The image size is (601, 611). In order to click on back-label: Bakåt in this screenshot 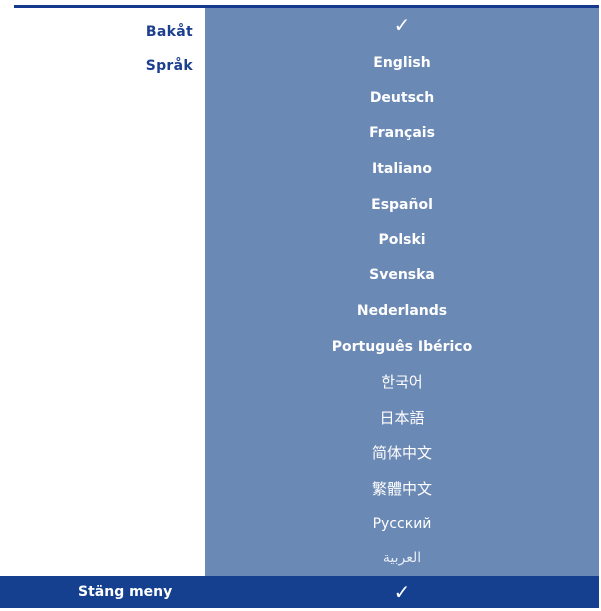, I will do `click(169, 32)`.